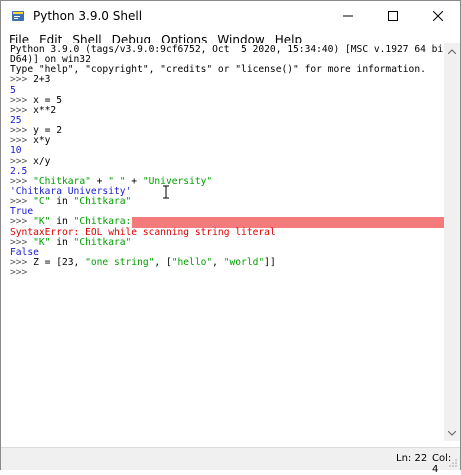 The width and height of the screenshot is (461, 475). I want to click on shell-line: 25, so click(227, 120).